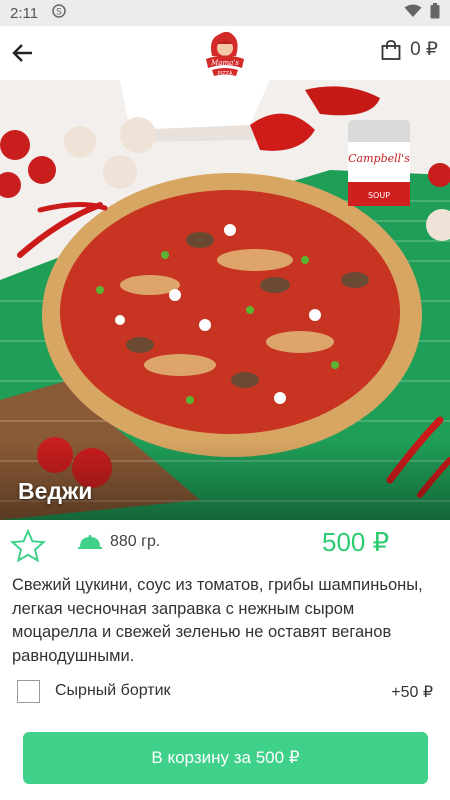  Describe the element at coordinates (24, 13) in the screenshot. I see `status-time: 2:11` at that location.